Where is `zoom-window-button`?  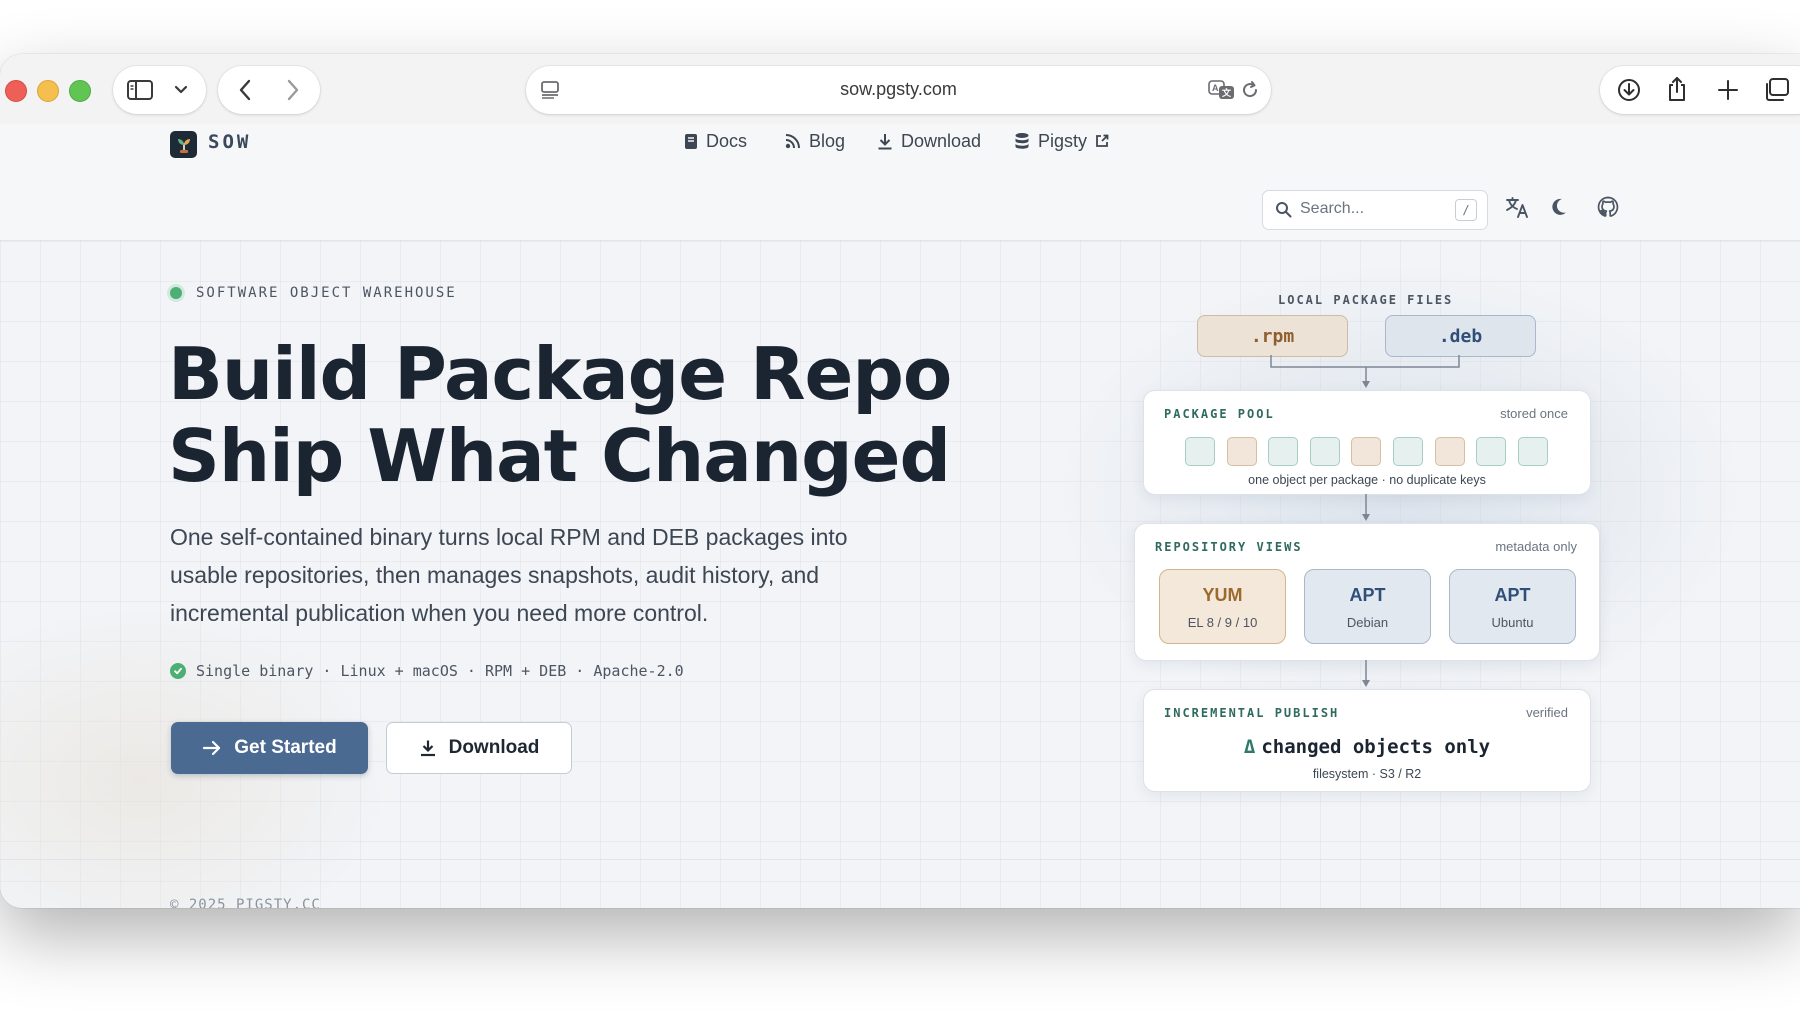 zoom-window-button is located at coordinates (80, 91).